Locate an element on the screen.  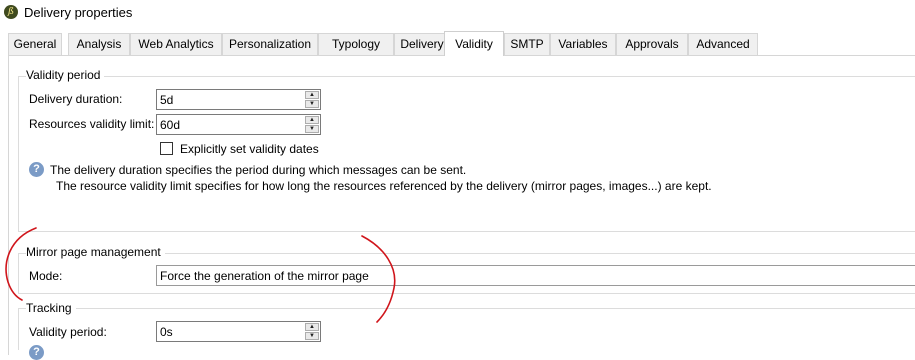
mirror-mode-select: Force the generation of the mirror page is located at coordinates (535, 275).